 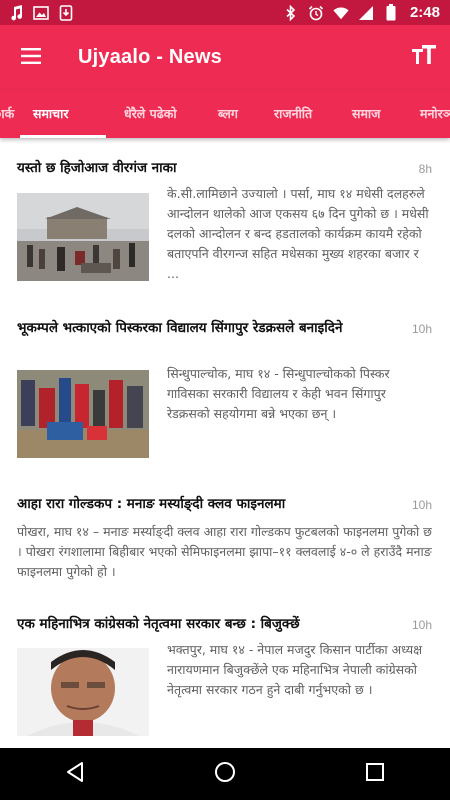 I want to click on recents-button, so click(x=375, y=774).